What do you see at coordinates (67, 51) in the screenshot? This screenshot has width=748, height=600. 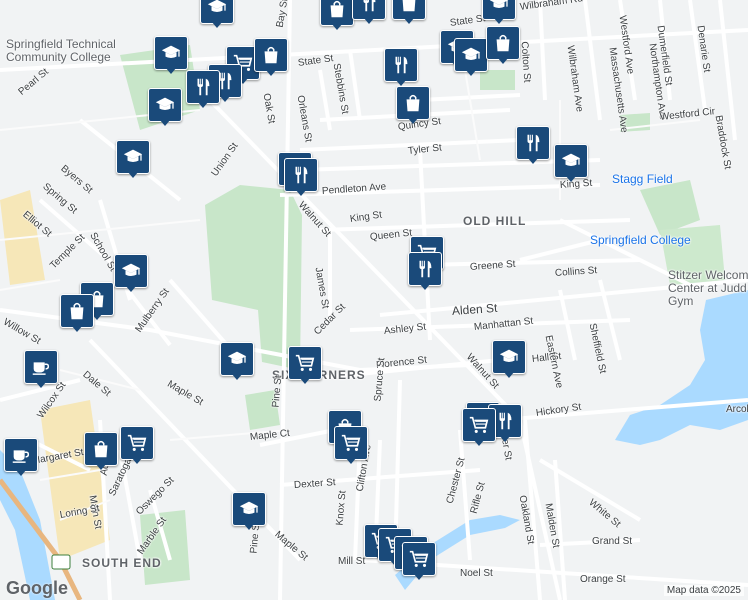 I see `poi-stcc-label: Springfield Technical Community College` at bounding box center [67, 51].